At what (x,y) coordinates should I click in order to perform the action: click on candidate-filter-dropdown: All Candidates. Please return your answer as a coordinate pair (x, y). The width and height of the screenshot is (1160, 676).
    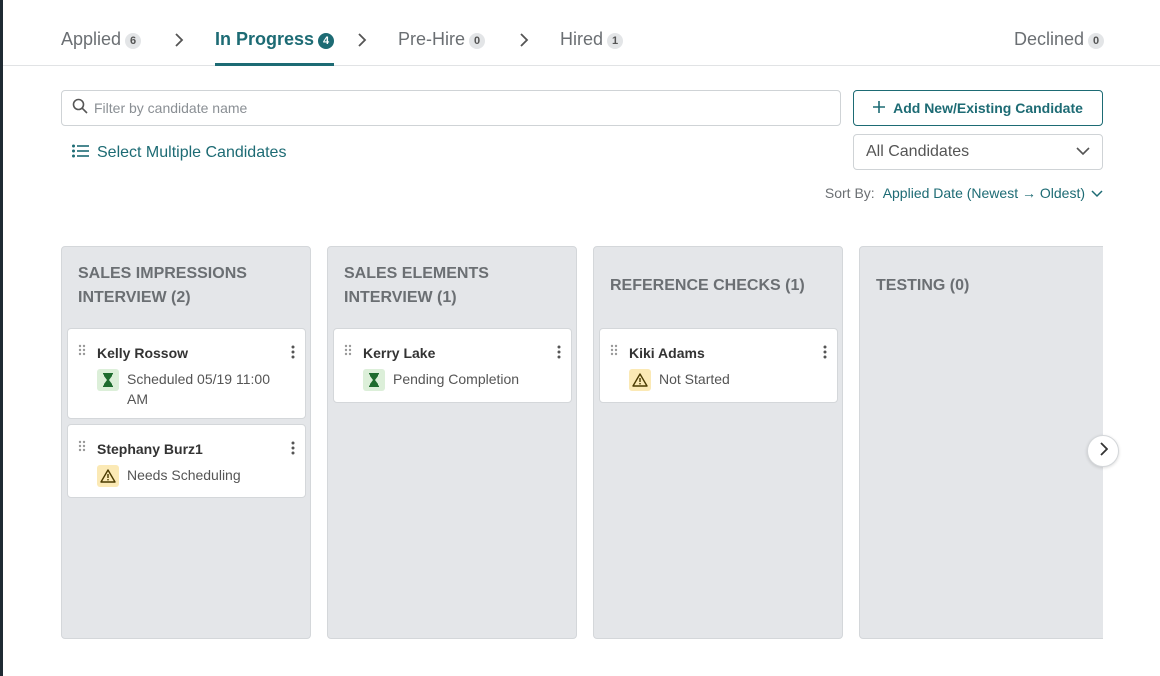
    Looking at the image, I should click on (978, 152).